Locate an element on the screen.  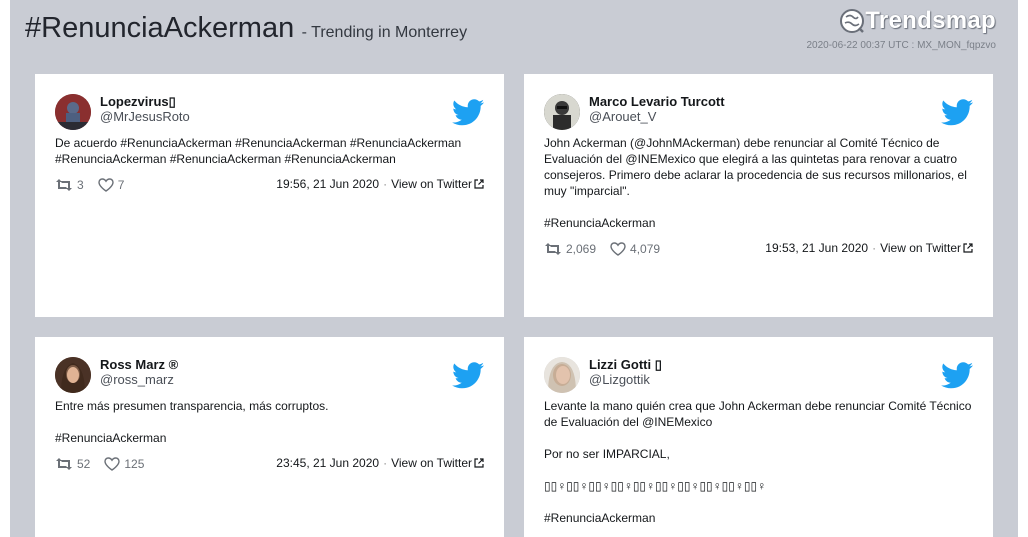
tweet-timestamp: 23:45, 21 Jun 2020 is located at coordinates (327, 463).